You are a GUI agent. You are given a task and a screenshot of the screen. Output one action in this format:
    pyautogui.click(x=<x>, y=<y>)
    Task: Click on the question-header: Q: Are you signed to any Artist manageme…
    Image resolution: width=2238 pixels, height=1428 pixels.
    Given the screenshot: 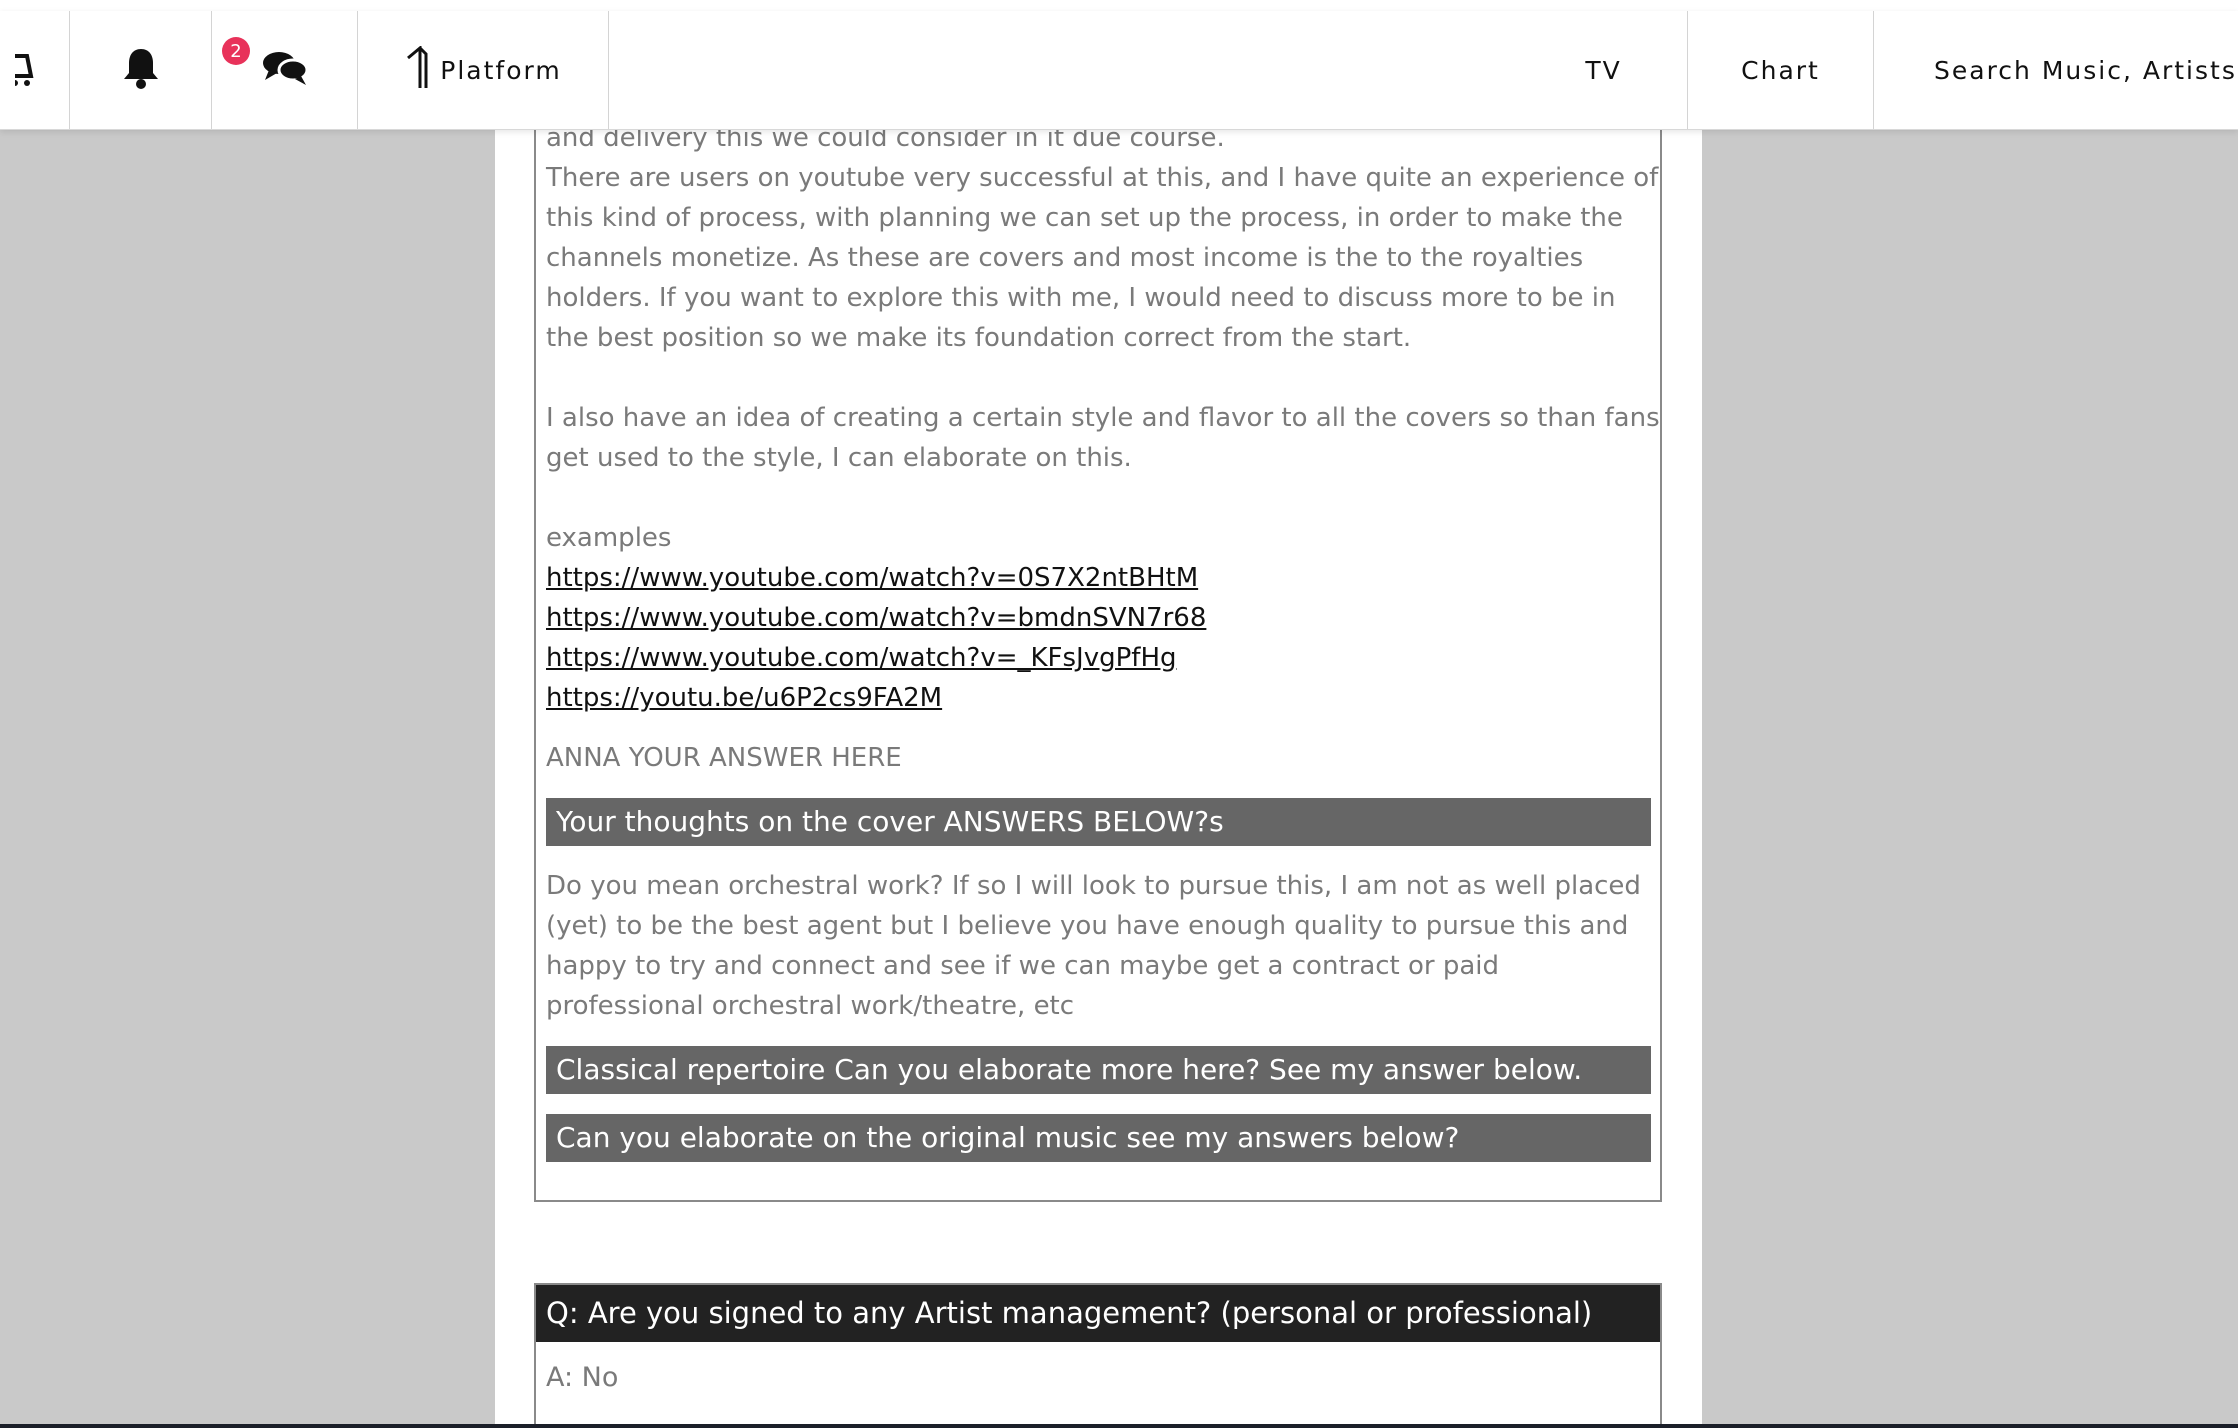 What is the action you would take?
    pyautogui.click(x=1098, y=1313)
    